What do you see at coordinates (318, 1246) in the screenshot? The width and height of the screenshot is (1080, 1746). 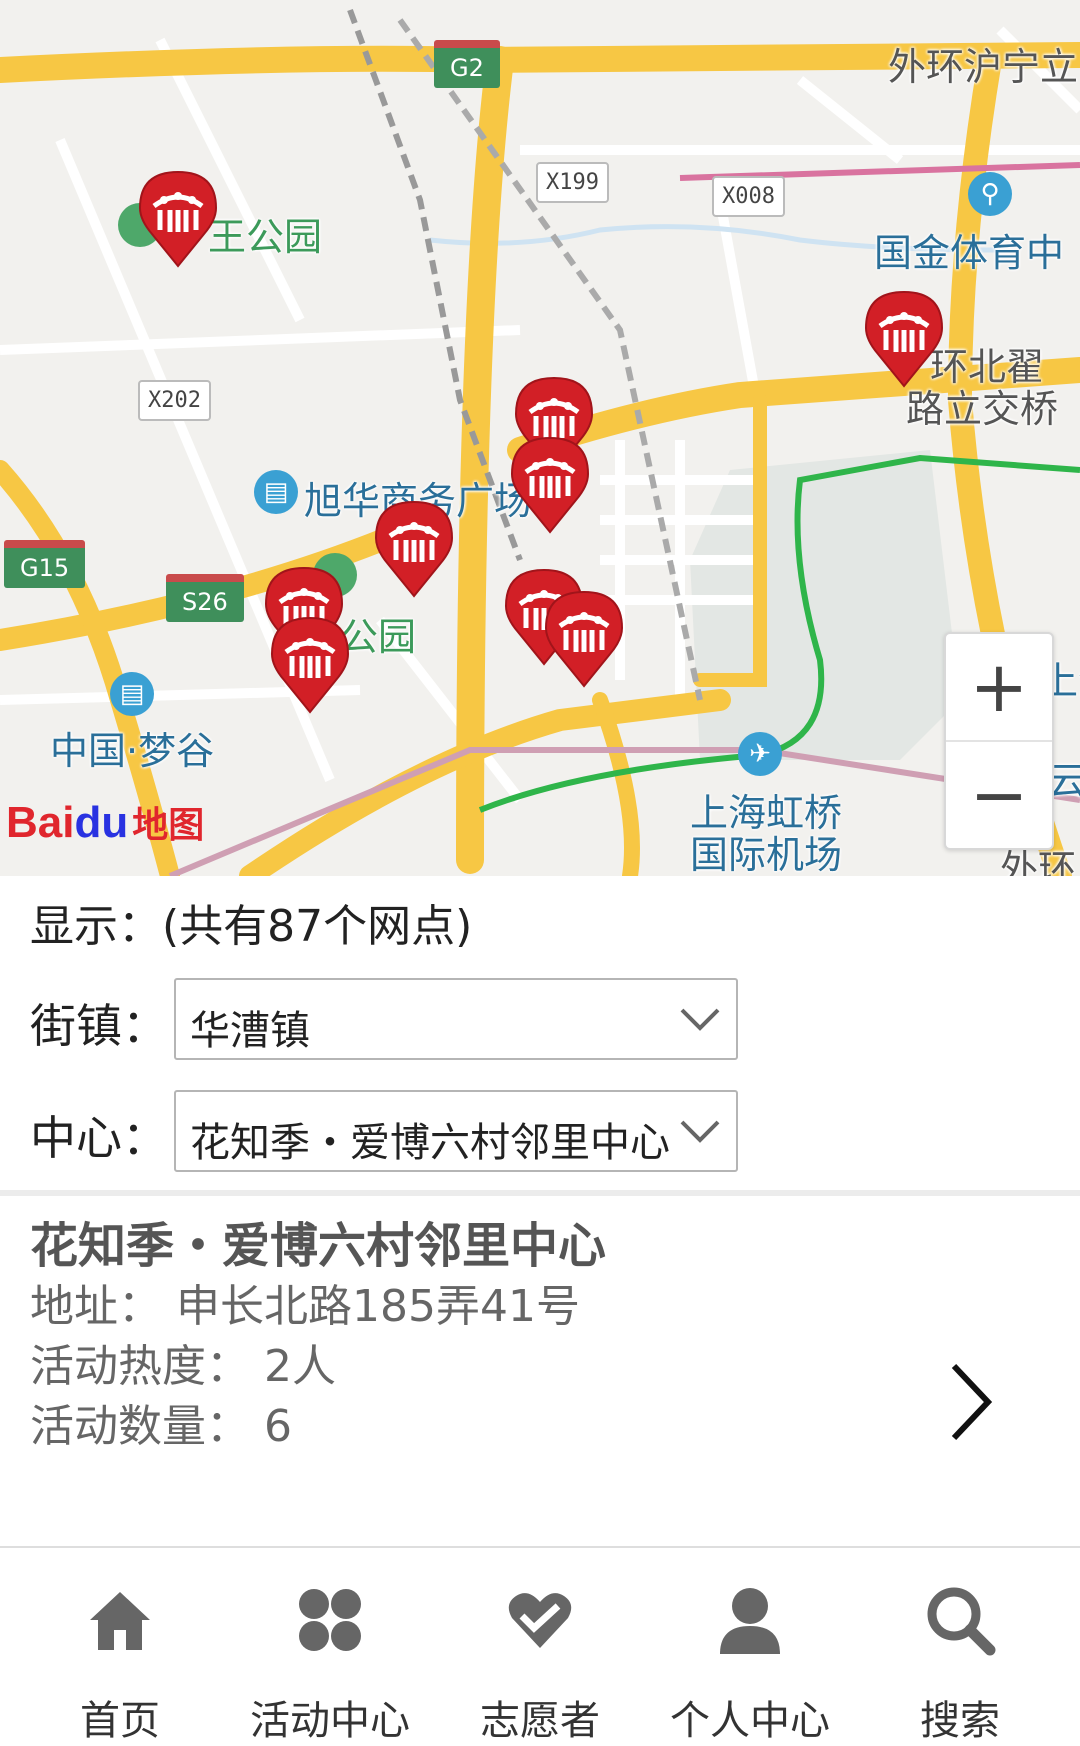 I see `center-name: 花知季・爱博六村邻里中心` at bounding box center [318, 1246].